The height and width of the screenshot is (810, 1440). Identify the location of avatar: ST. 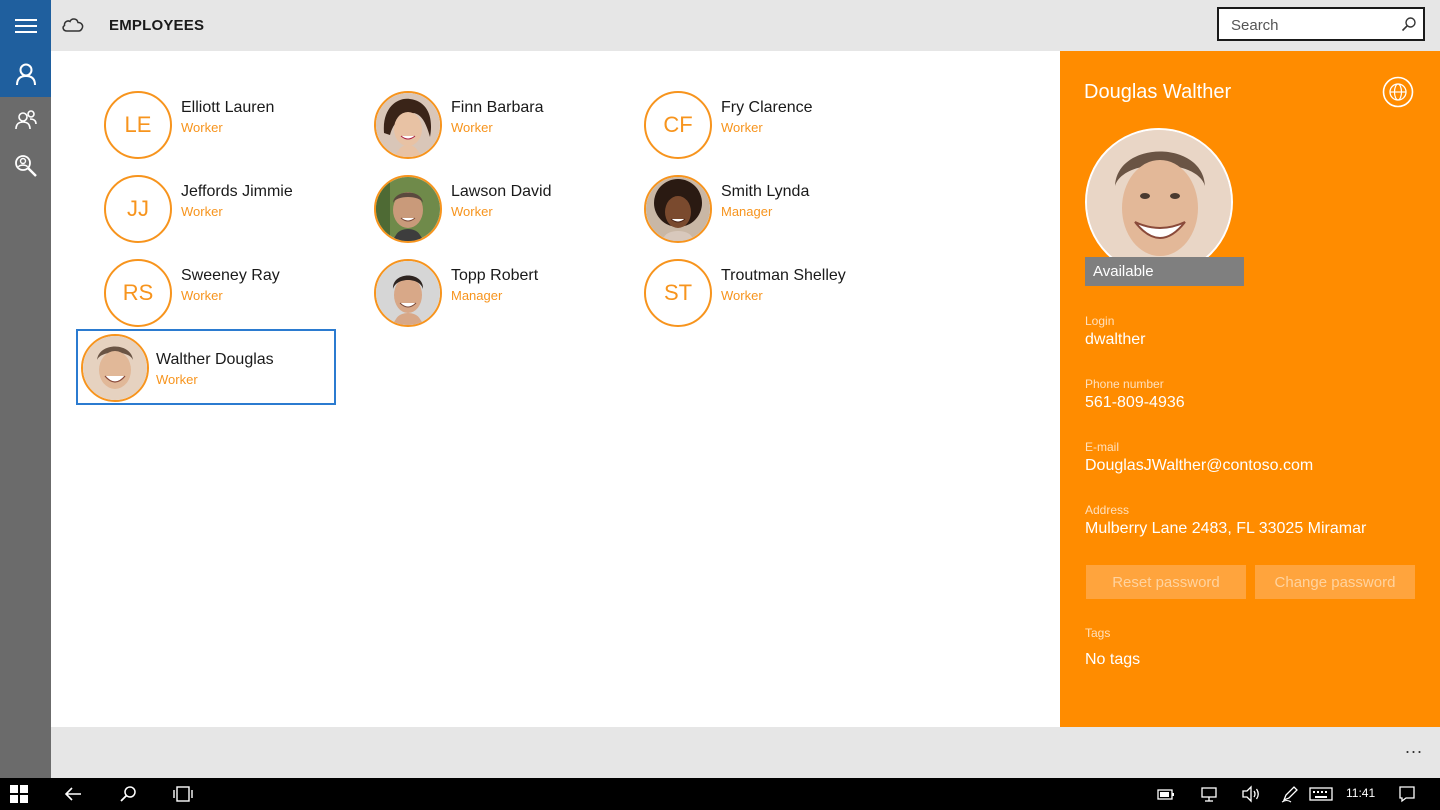
(678, 293).